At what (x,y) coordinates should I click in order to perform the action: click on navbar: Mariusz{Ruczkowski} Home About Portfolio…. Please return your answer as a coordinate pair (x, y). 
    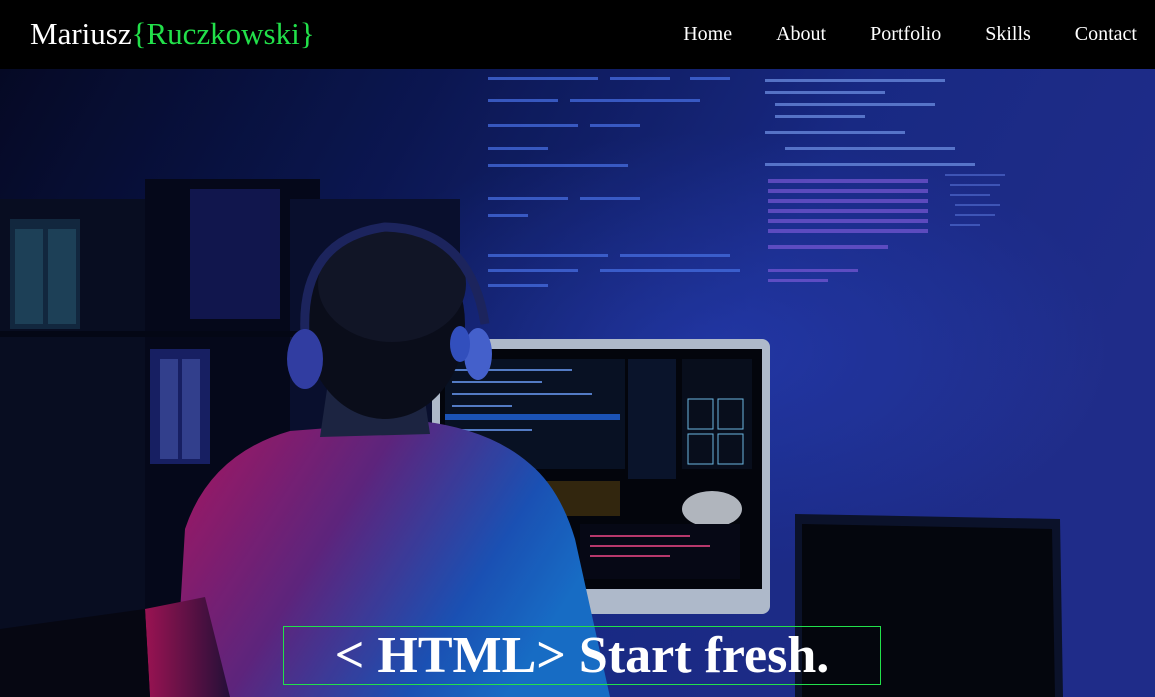
    Looking at the image, I should click on (577, 34).